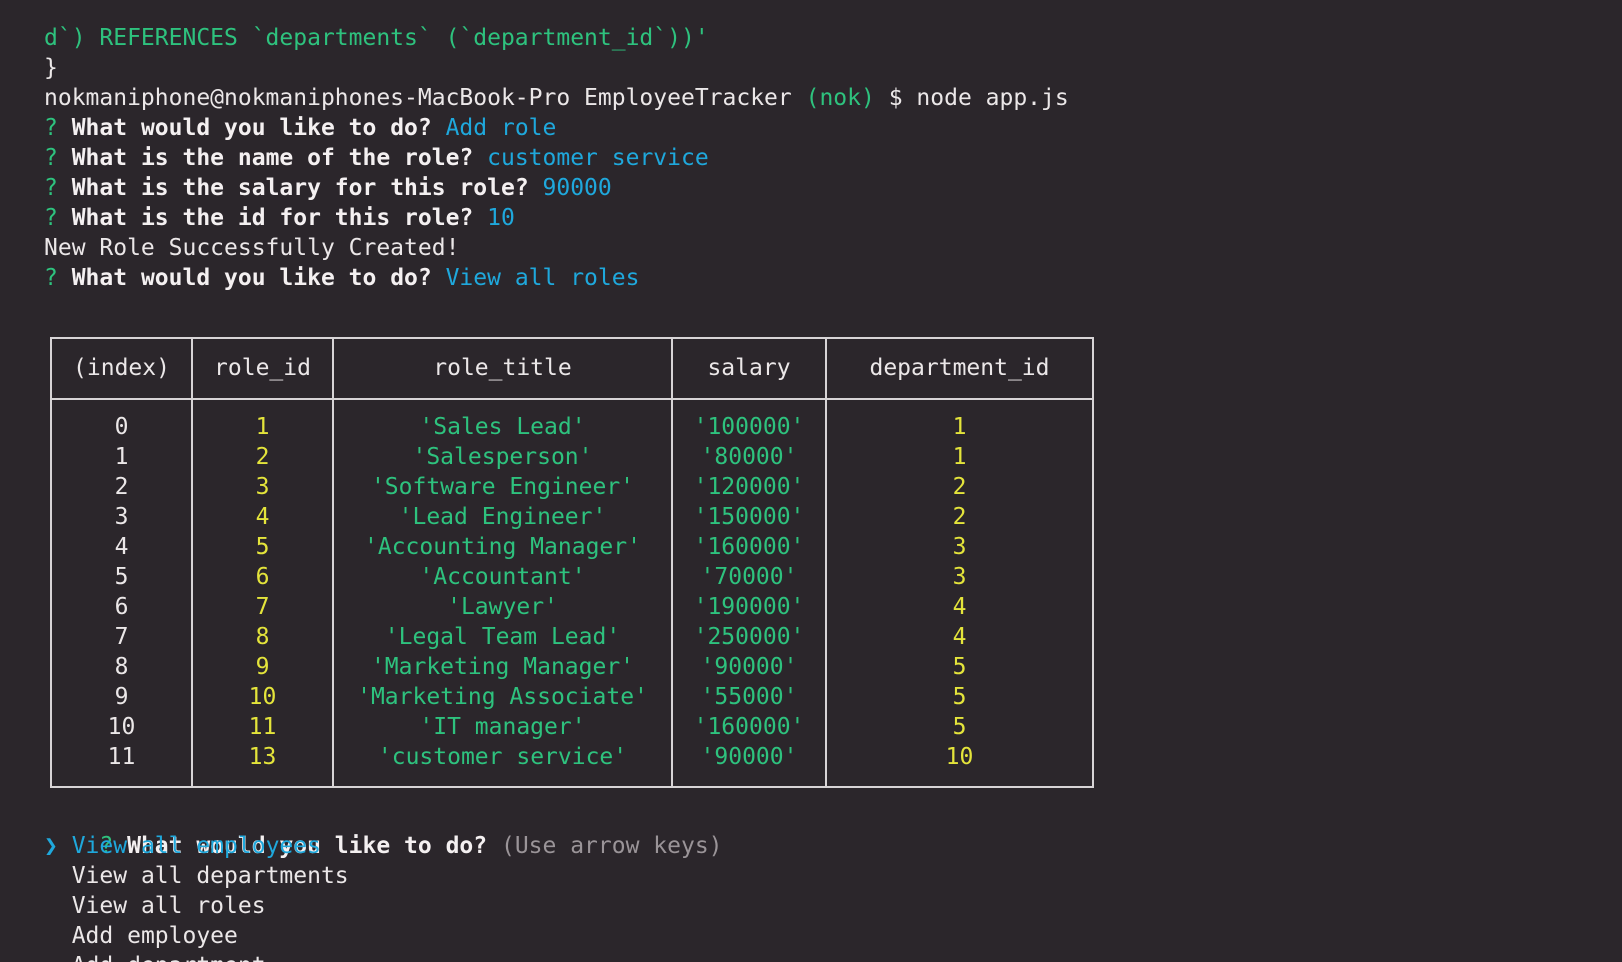 This screenshot has height=962, width=1622. What do you see at coordinates (121, 667) in the screenshot?
I see `table-cell: 8` at bounding box center [121, 667].